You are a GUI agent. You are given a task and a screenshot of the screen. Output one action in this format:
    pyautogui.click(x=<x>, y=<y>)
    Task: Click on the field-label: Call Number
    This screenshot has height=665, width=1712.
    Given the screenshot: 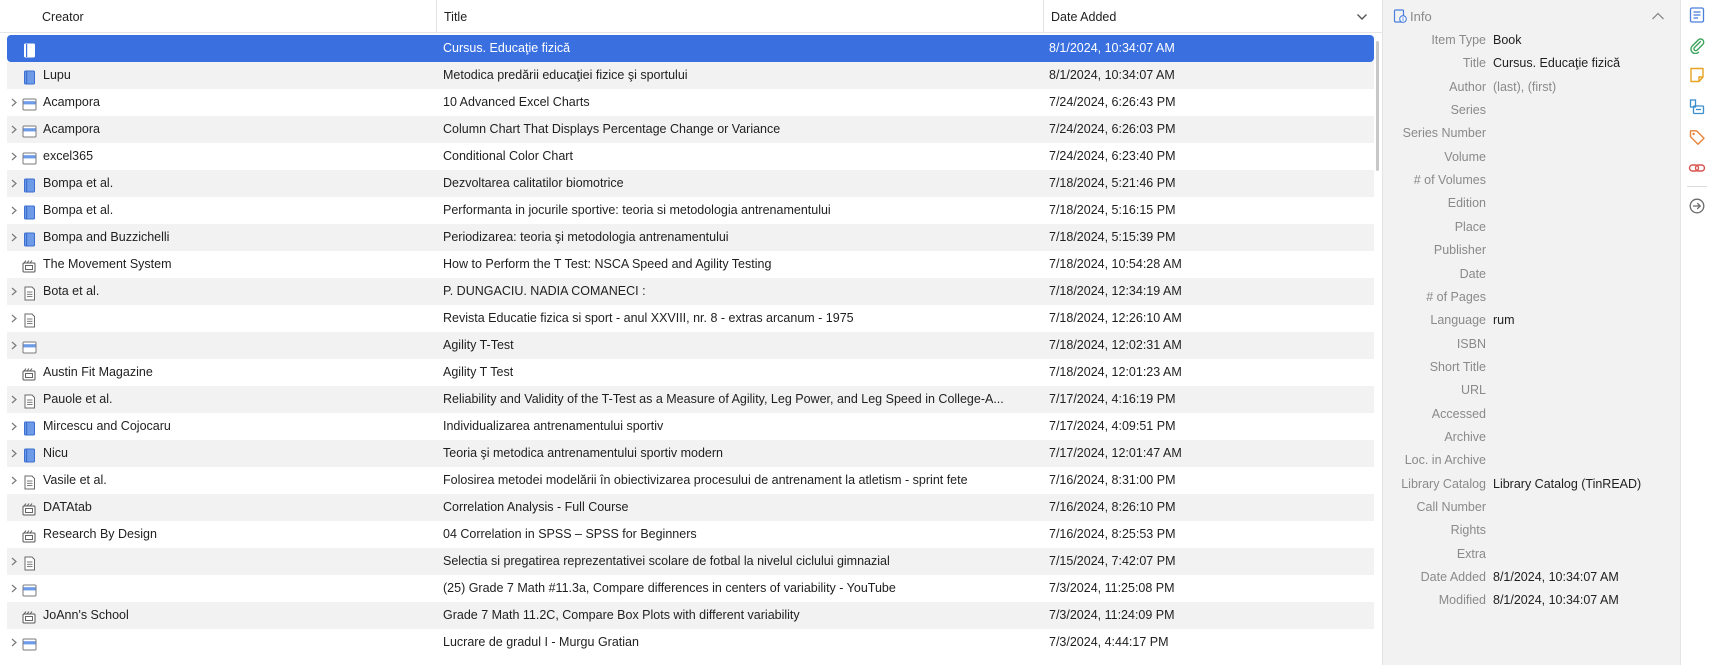 What is the action you would take?
    pyautogui.click(x=1451, y=507)
    